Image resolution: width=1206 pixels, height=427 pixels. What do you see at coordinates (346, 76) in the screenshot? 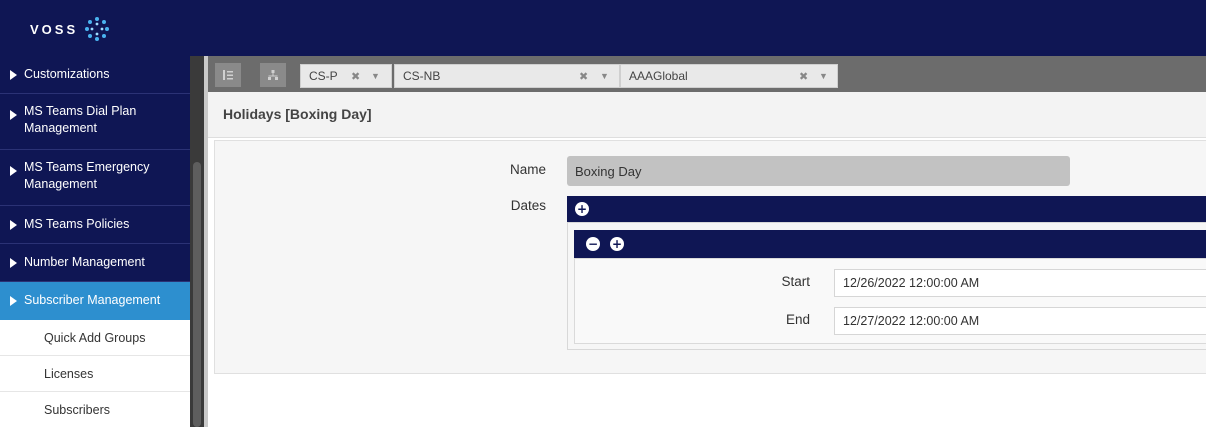
I see `hierarchy-select-cs-p: CS-P ✖ ▼` at bounding box center [346, 76].